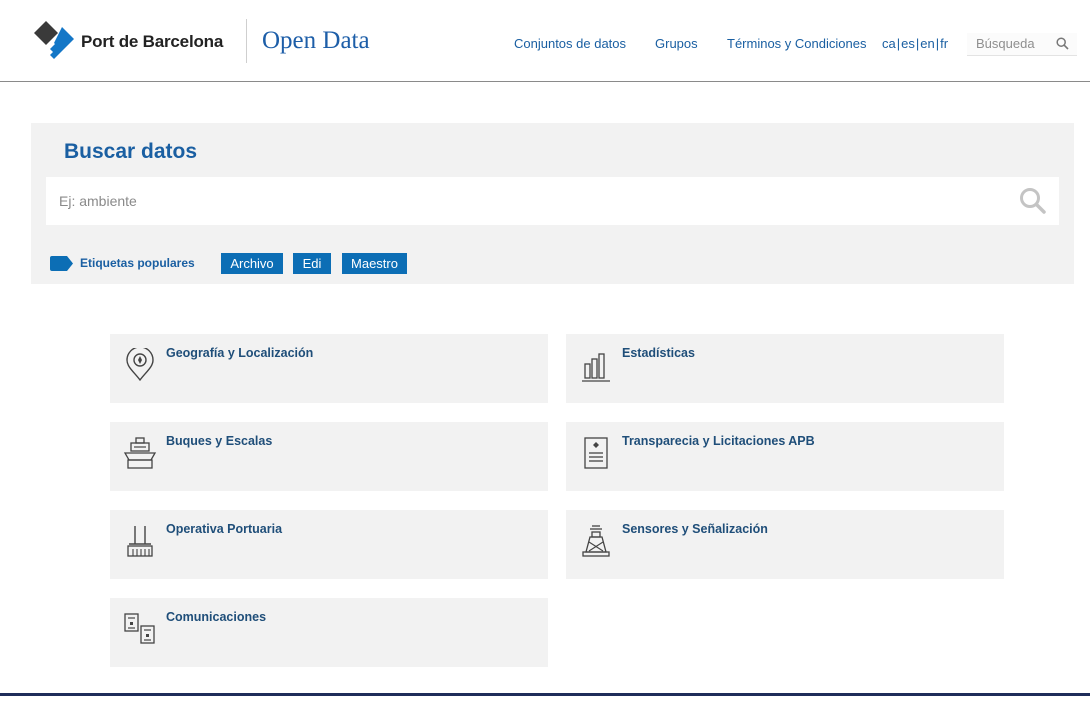 Image resolution: width=1090 pixels, height=727 pixels. Describe the element at coordinates (252, 263) in the screenshot. I see `tag-archivo: Archivo` at that location.